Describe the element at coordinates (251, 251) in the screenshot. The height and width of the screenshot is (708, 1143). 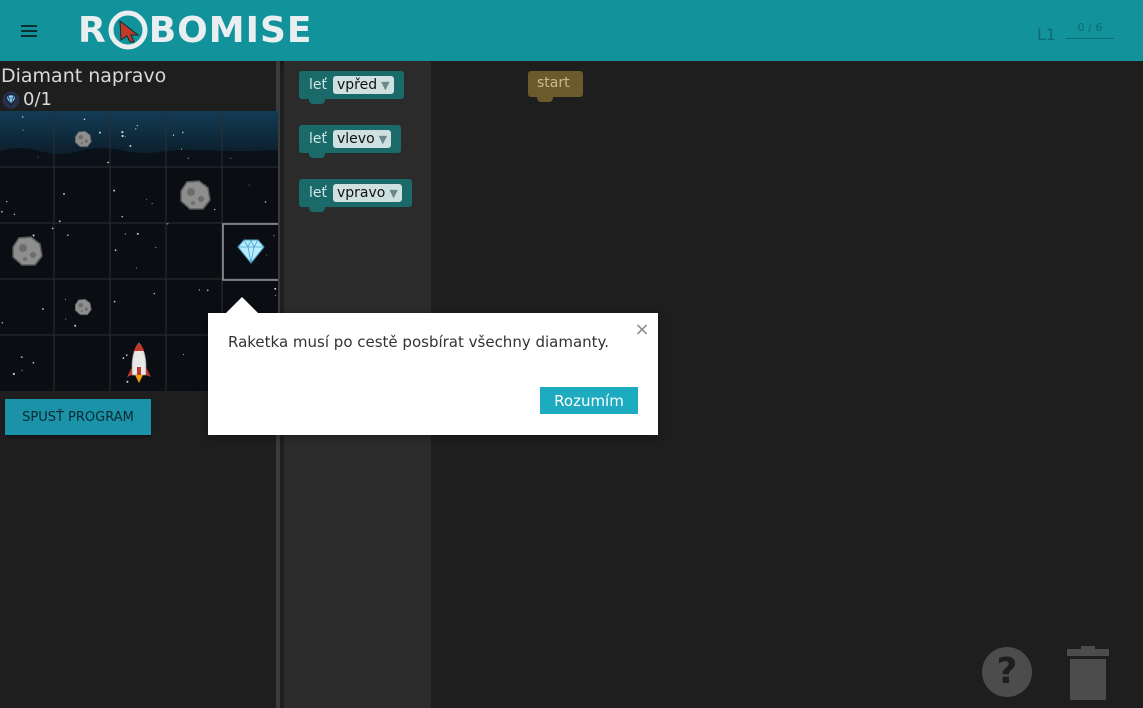
I see `diamond-icon` at that location.